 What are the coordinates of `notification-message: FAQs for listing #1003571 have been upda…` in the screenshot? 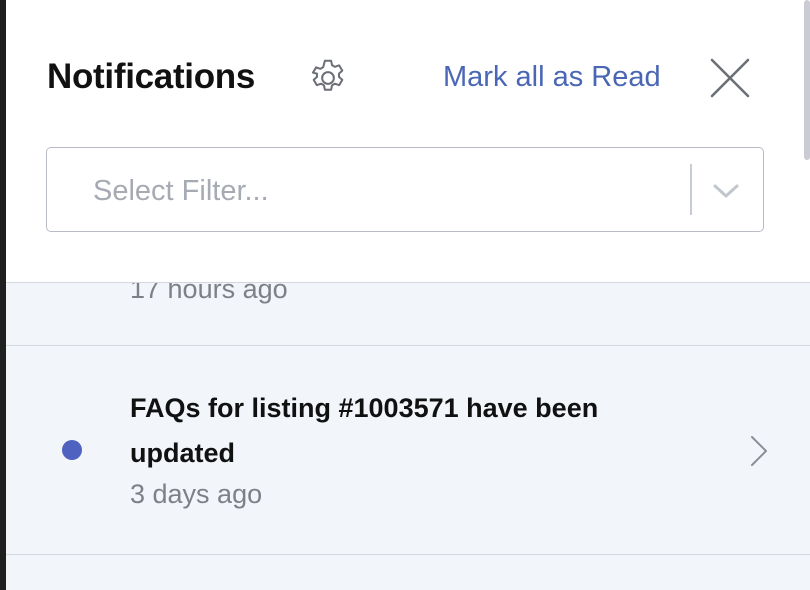 It's located at (364, 430).